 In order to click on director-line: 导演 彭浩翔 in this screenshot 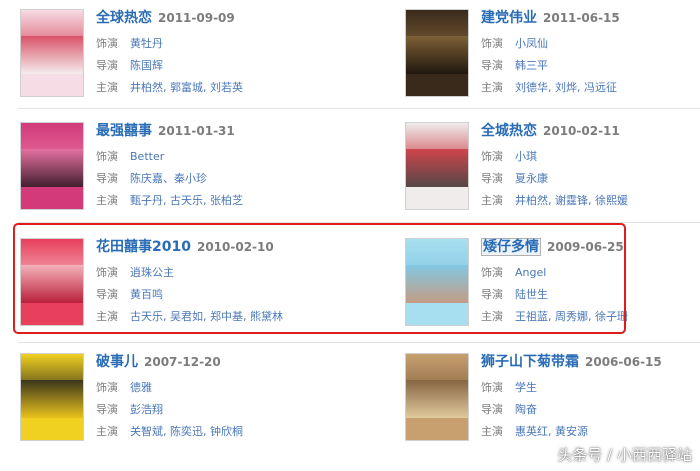, I will do `click(129, 409)`.